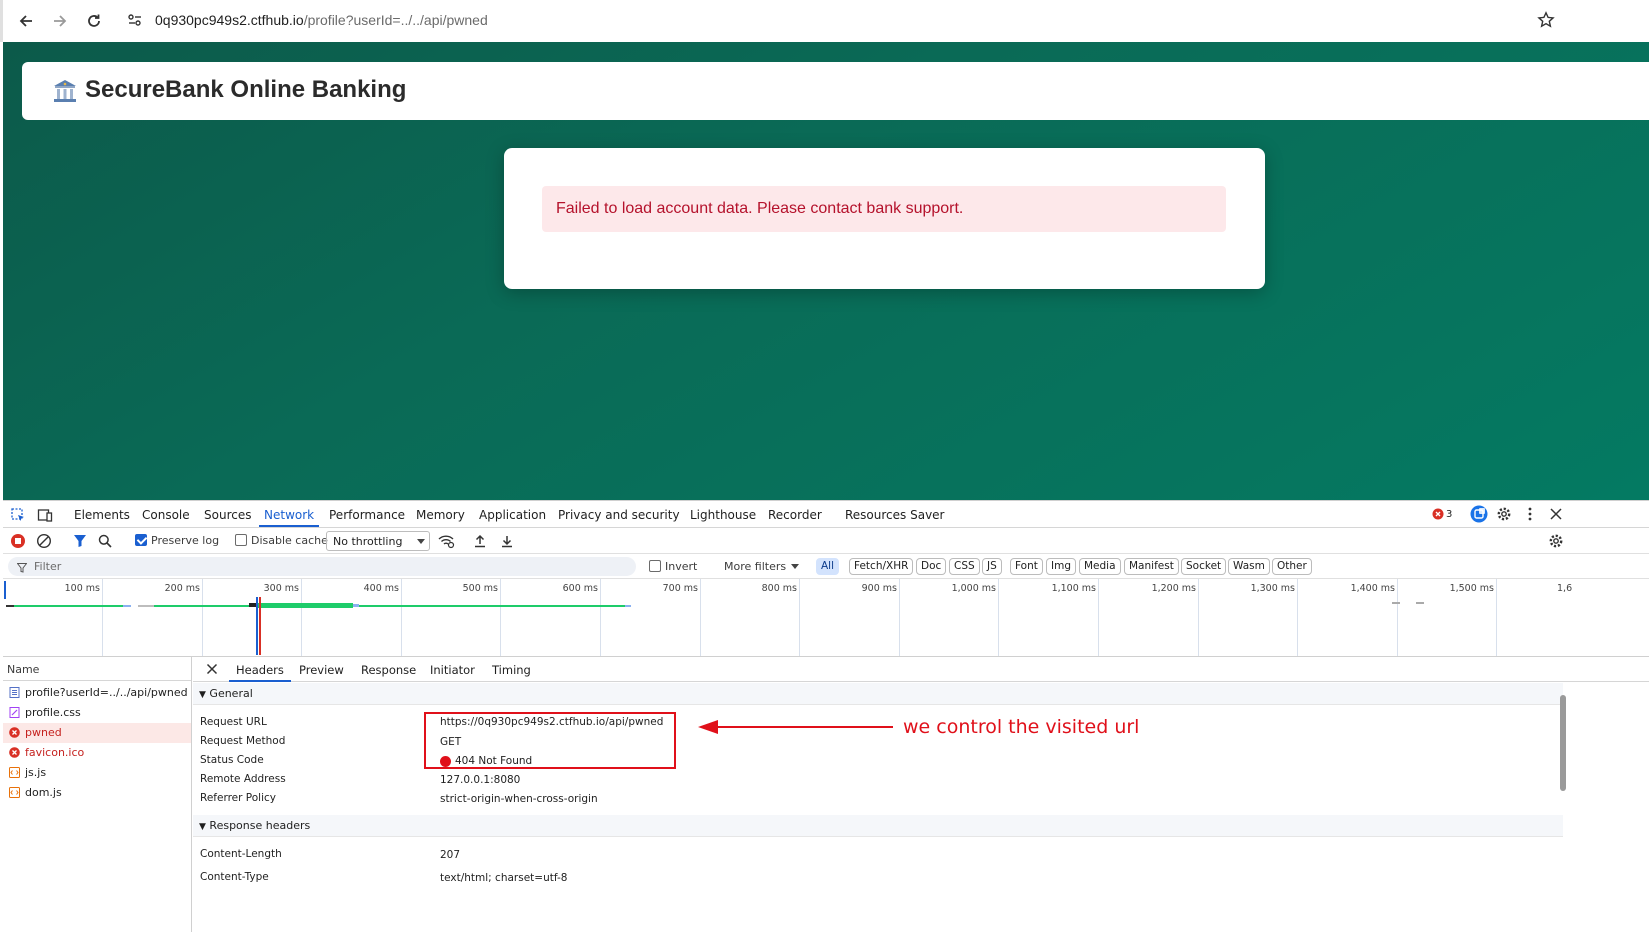 This screenshot has height=932, width=1649. Describe the element at coordinates (723, 515) in the screenshot. I see `tab-lighthouse: Lighthouse` at that location.